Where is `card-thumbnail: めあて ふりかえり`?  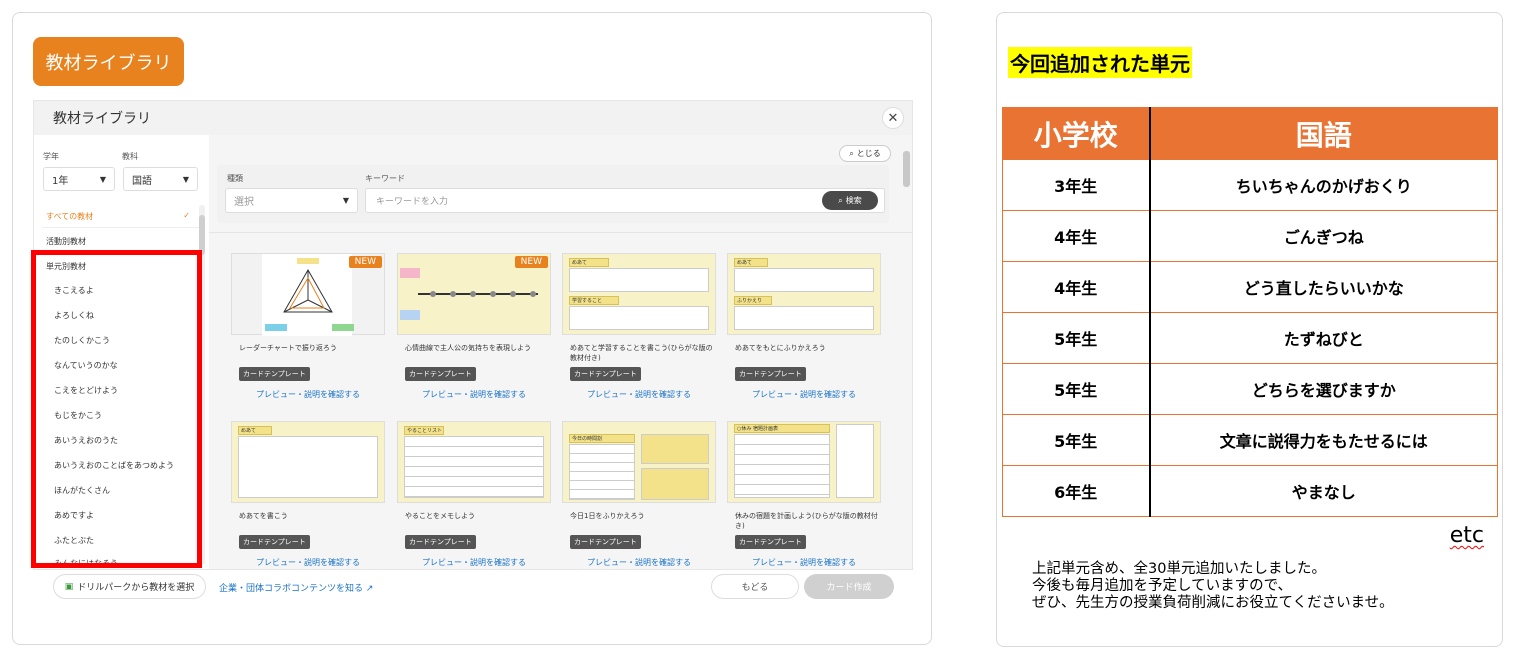 card-thumbnail: めあて ふりかえり is located at coordinates (804, 294).